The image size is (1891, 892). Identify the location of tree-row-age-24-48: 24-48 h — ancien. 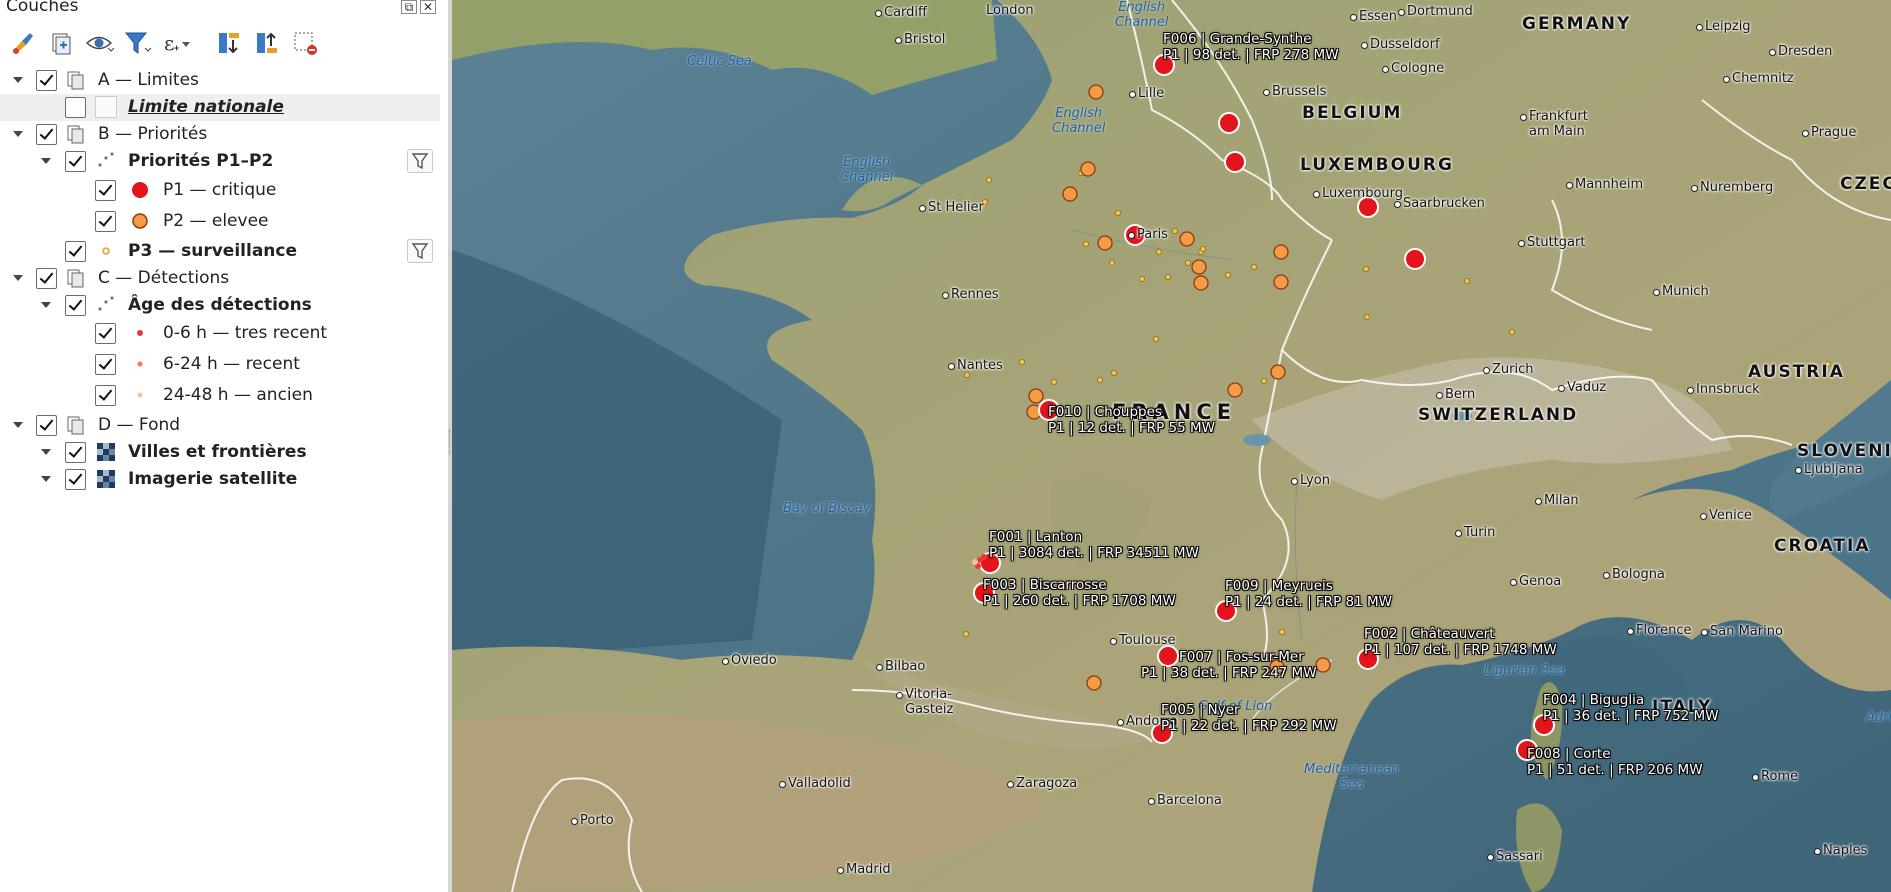
(220, 395).